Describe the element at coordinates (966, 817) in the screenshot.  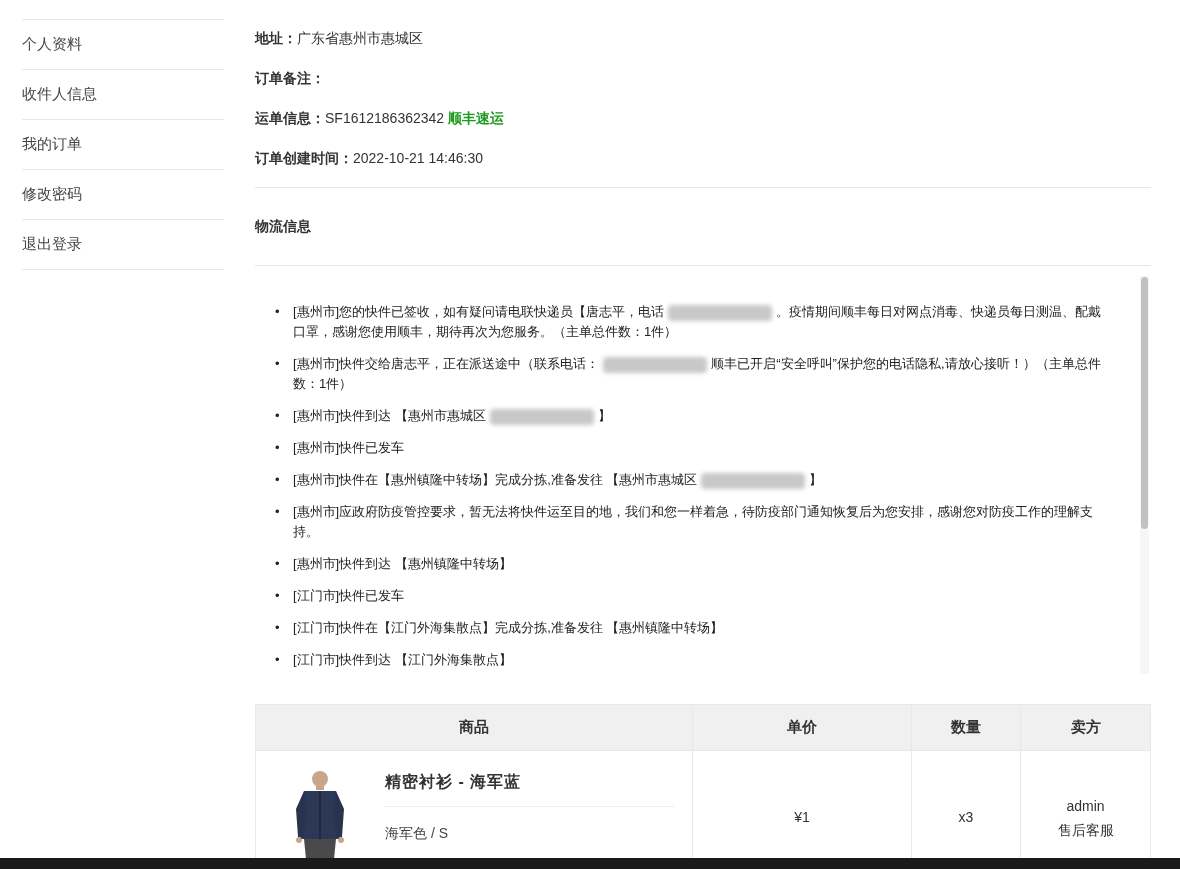
I see `table-cell: x3` at that location.